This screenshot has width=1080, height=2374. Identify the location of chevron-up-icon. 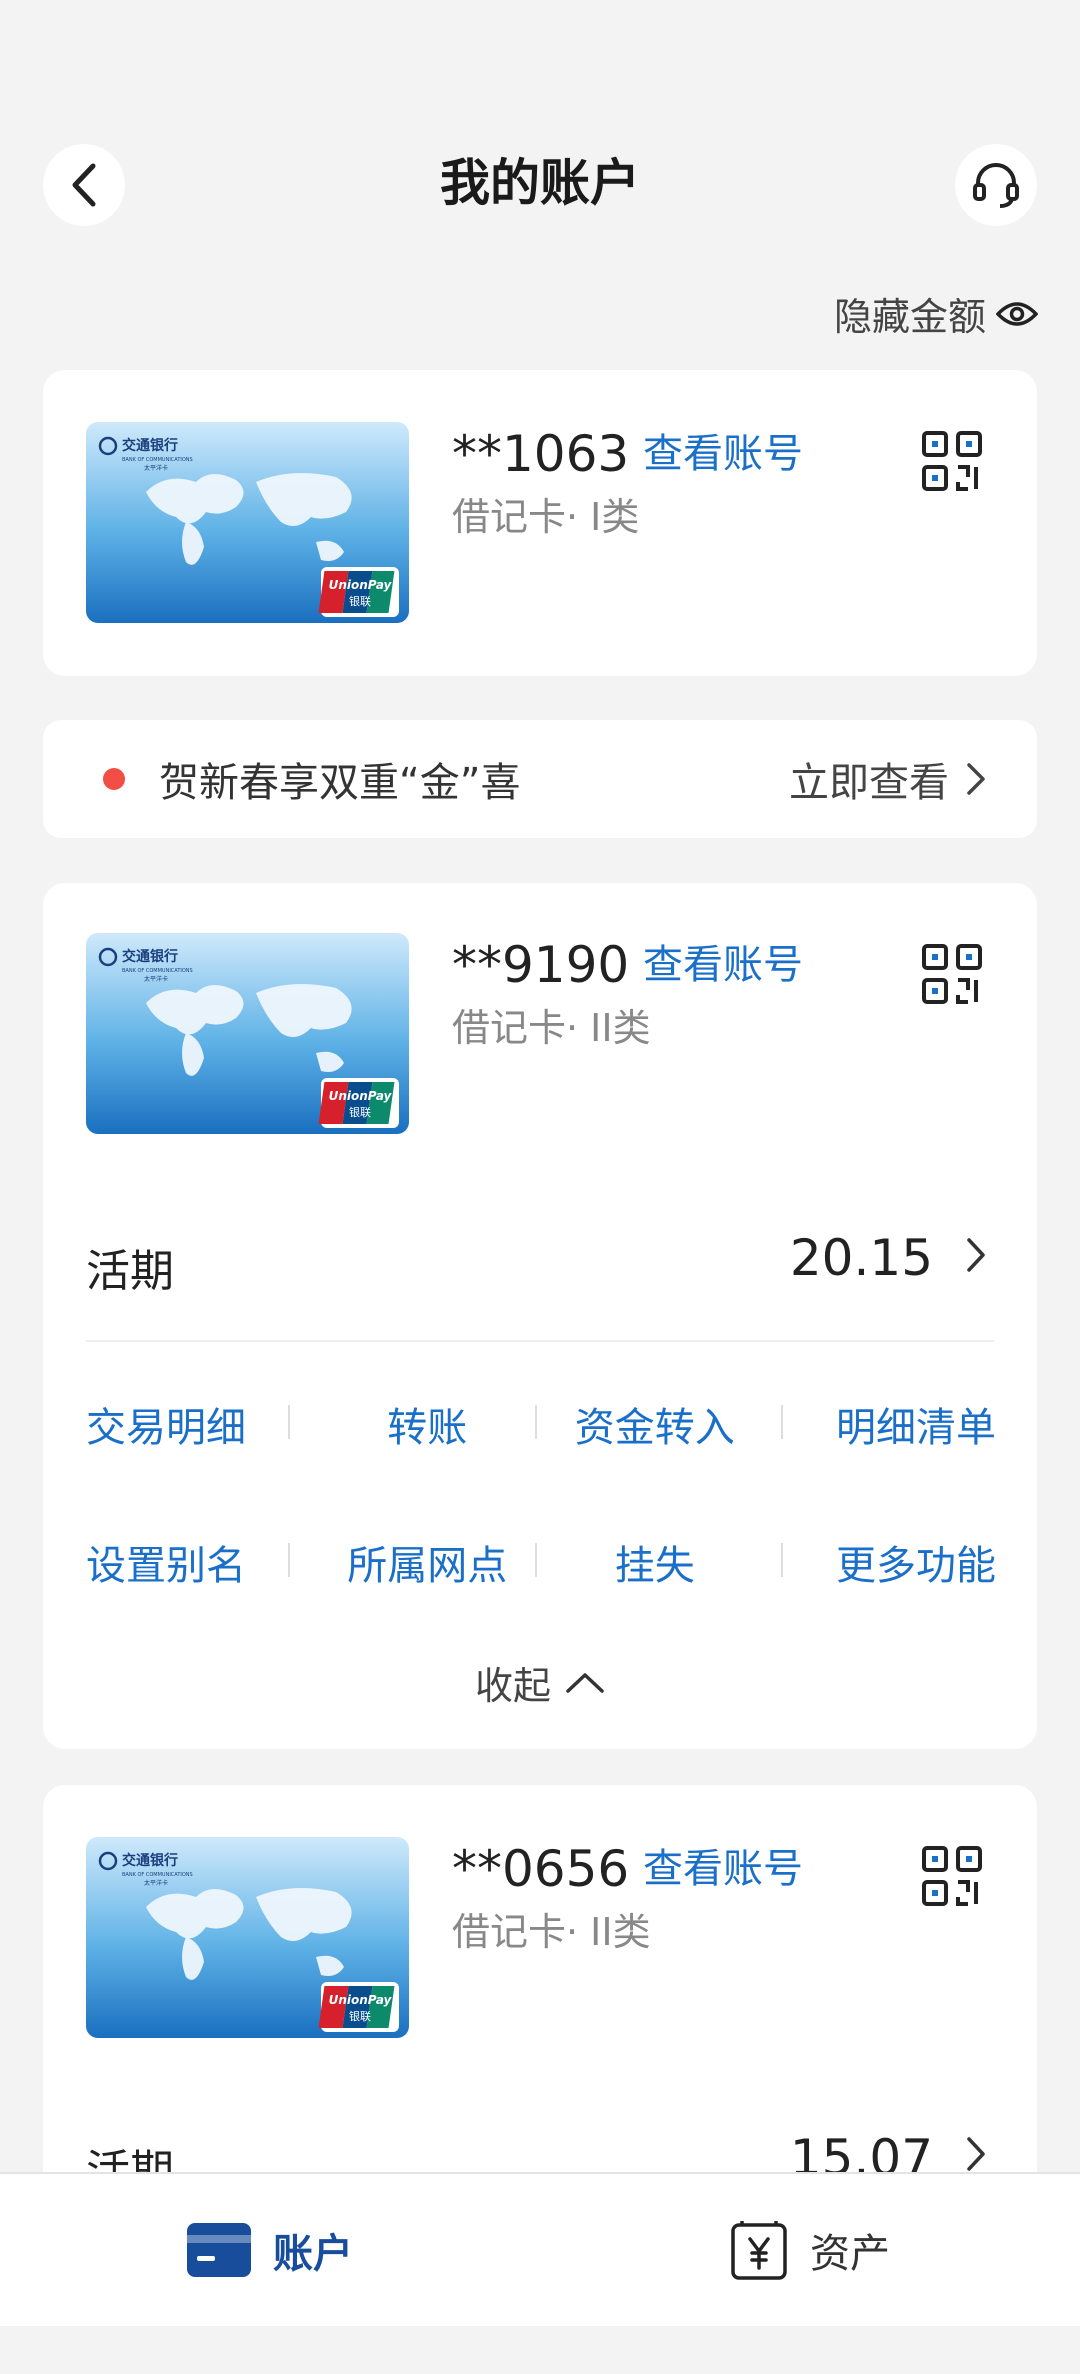
(585, 1682).